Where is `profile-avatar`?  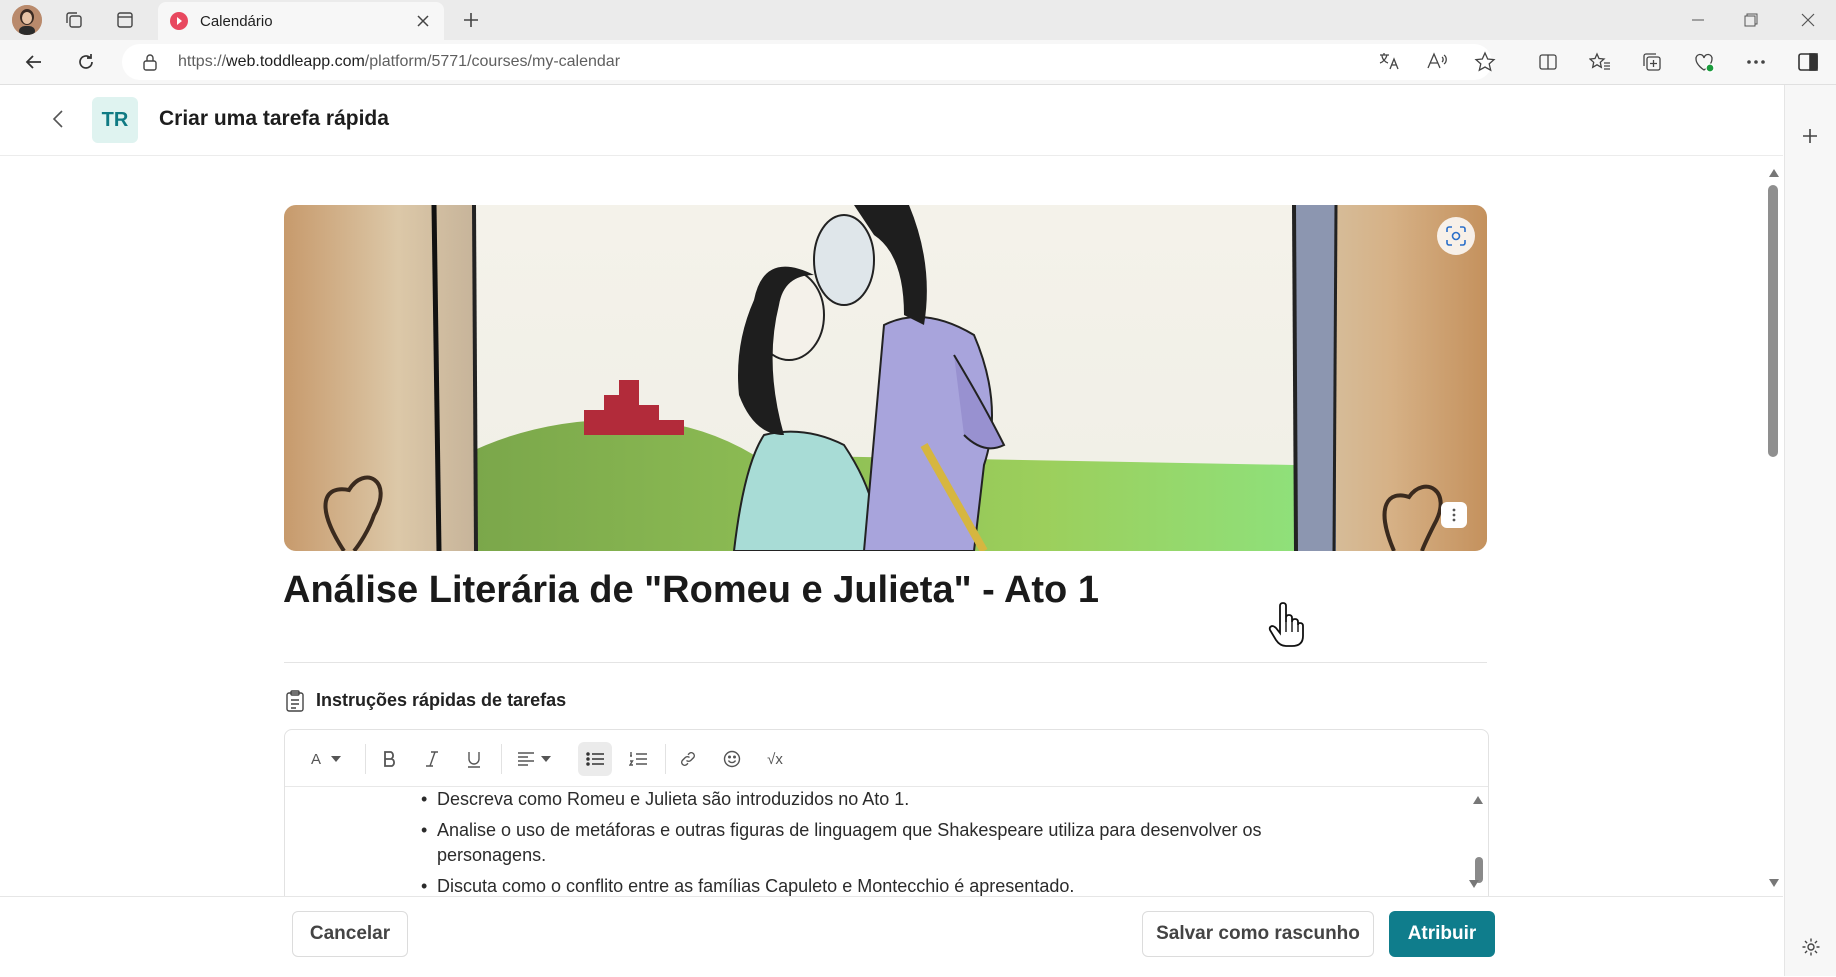
profile-avatar is located at coordinates (27, 20).